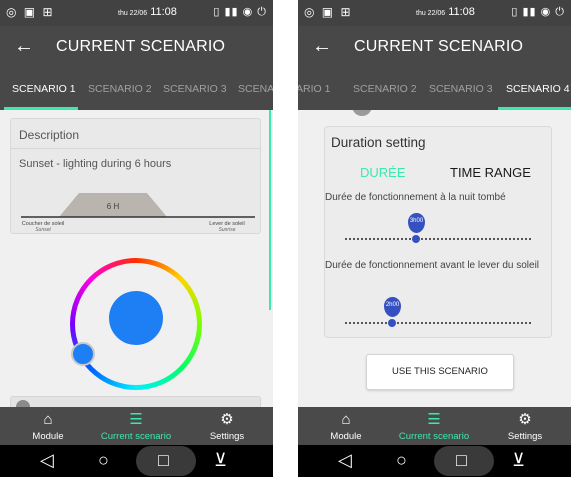 Image resolution: width=571 pixels, height=477 pixels. I want to click on tab-scenario-1: ARIO 1, so click(314, 89).